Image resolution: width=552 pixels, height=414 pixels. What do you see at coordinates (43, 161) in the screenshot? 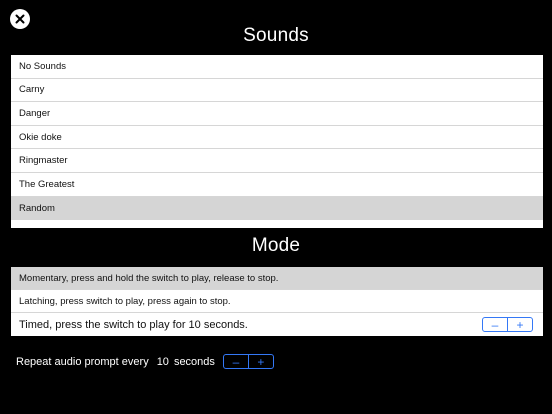
I see `sound-item-label: Ringmaster` at bounding box center [43, 161].